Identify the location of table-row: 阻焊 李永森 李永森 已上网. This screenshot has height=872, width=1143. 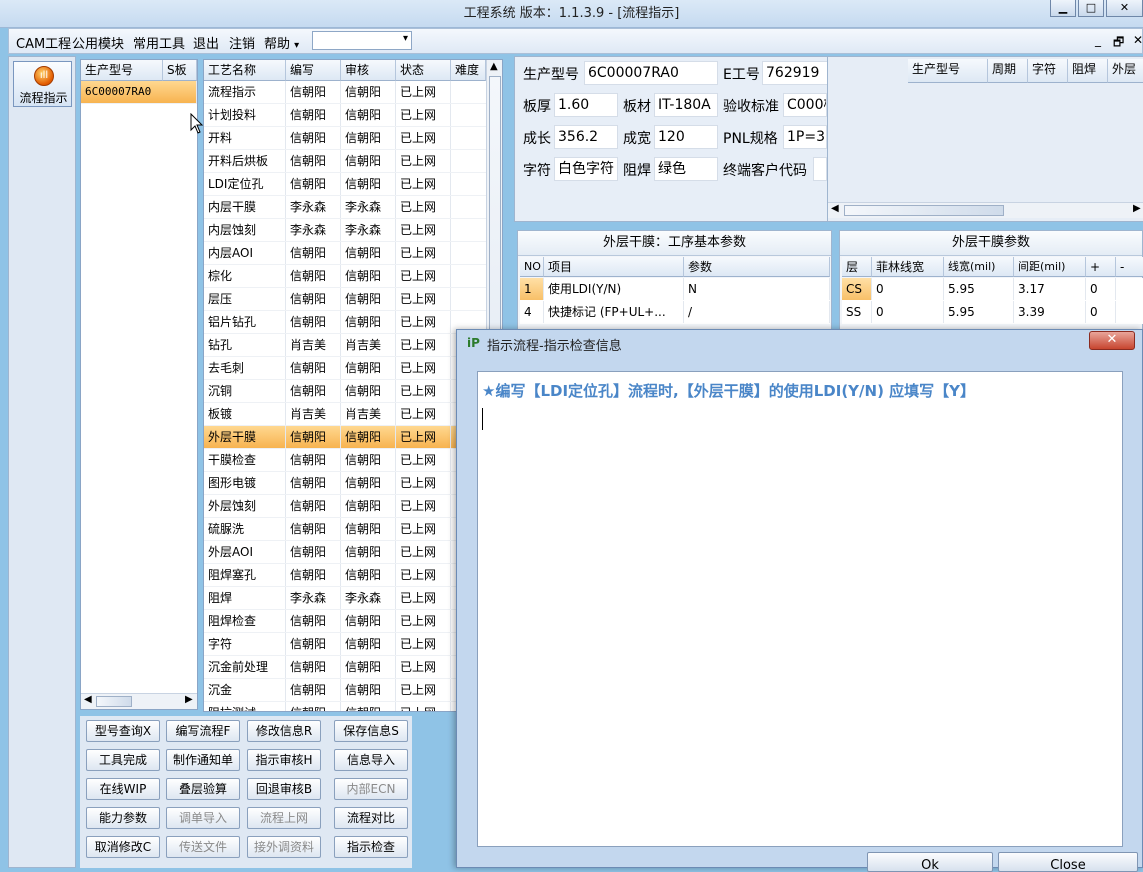
(345, 598).